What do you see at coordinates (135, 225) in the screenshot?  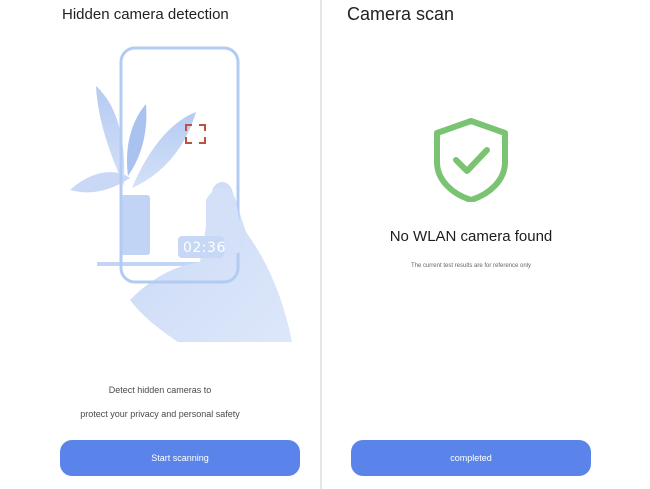 I see `plant-pot` at bounding box center [135, 225].